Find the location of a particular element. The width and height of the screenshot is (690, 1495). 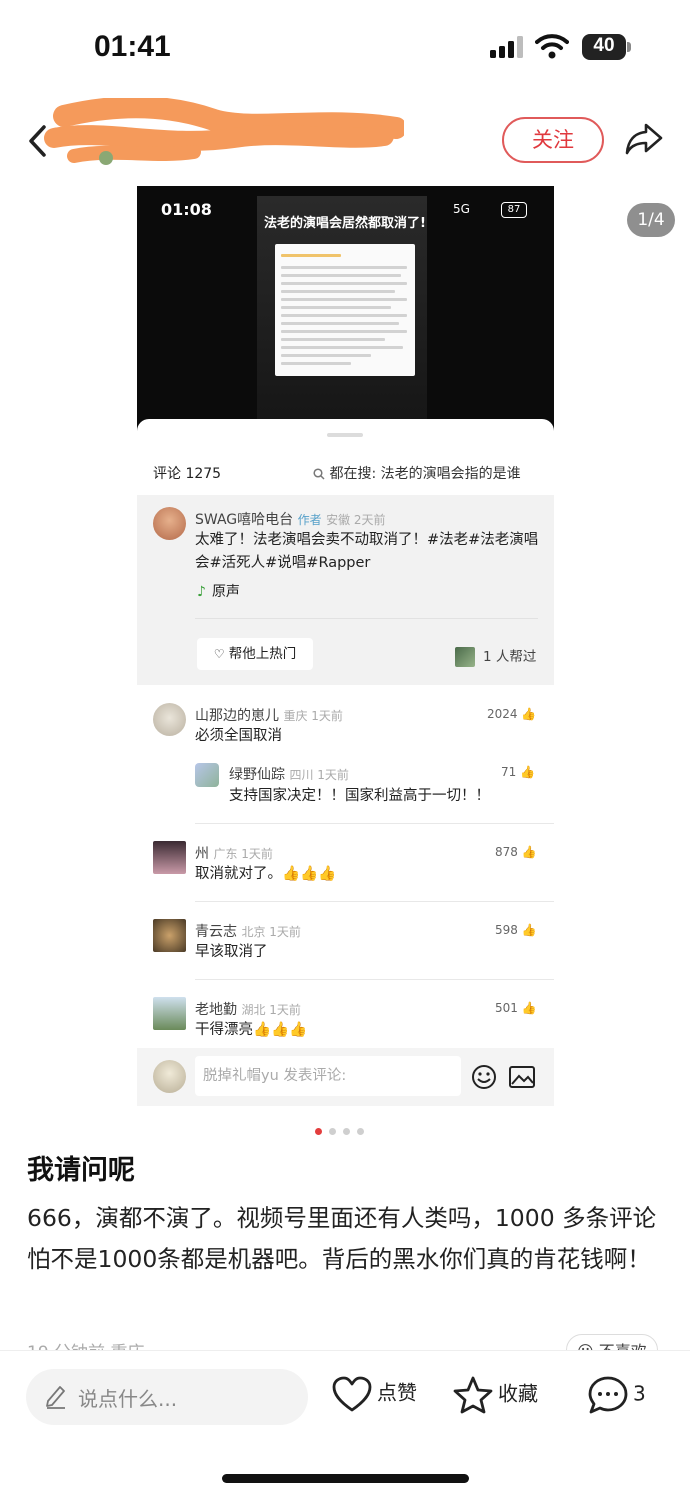

comment-meta: 安徽 2天前 is located at coordinates (356, 520).